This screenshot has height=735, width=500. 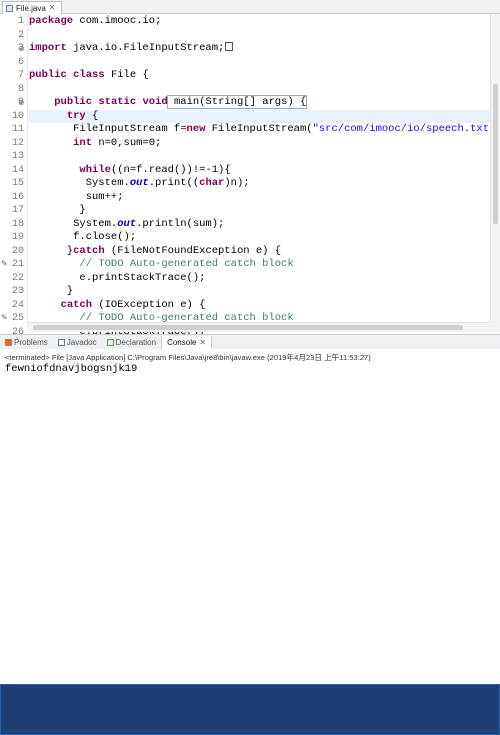 What do you see at coordinates (79, 183) in the screenshot?
I see `code-token: System.` at bounding box center [79, 183].